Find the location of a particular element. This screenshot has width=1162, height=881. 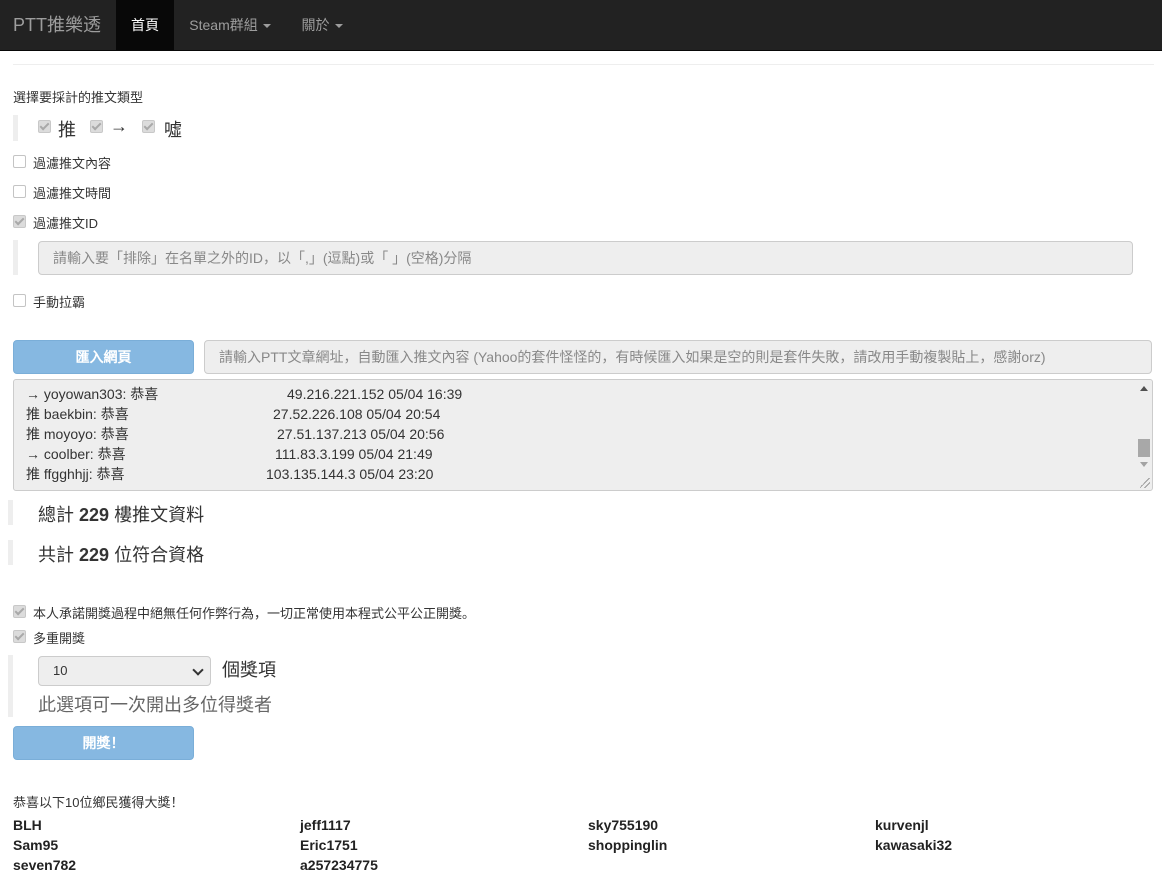

arrow-label: → is located at coordinates (119, 126).